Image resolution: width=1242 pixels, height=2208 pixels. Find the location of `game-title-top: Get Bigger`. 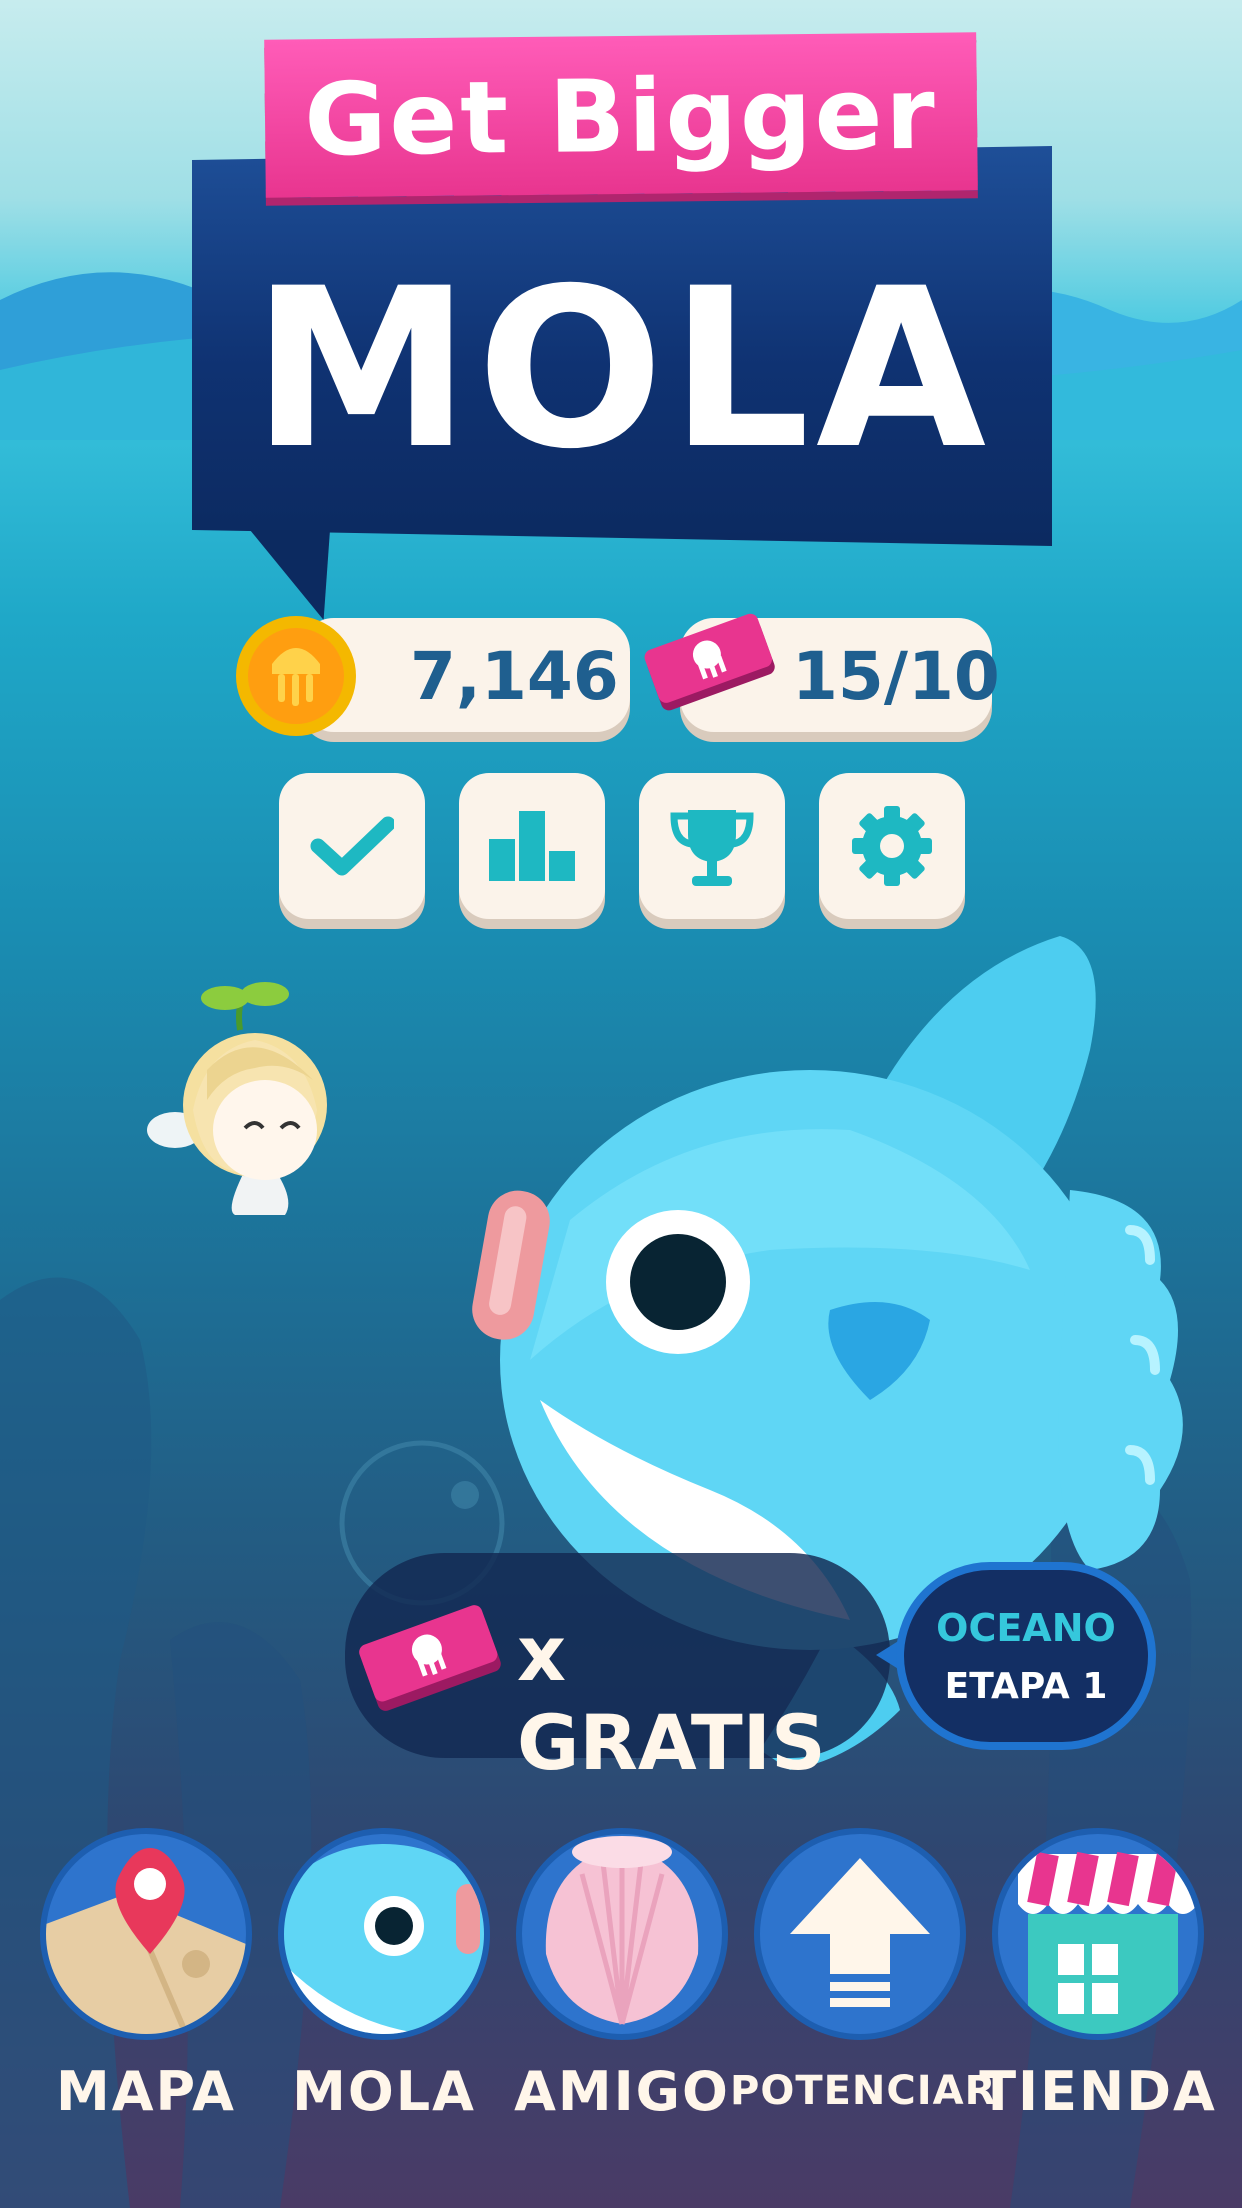

game-title-top: Get Bigger is located at coordinates (621, 116).